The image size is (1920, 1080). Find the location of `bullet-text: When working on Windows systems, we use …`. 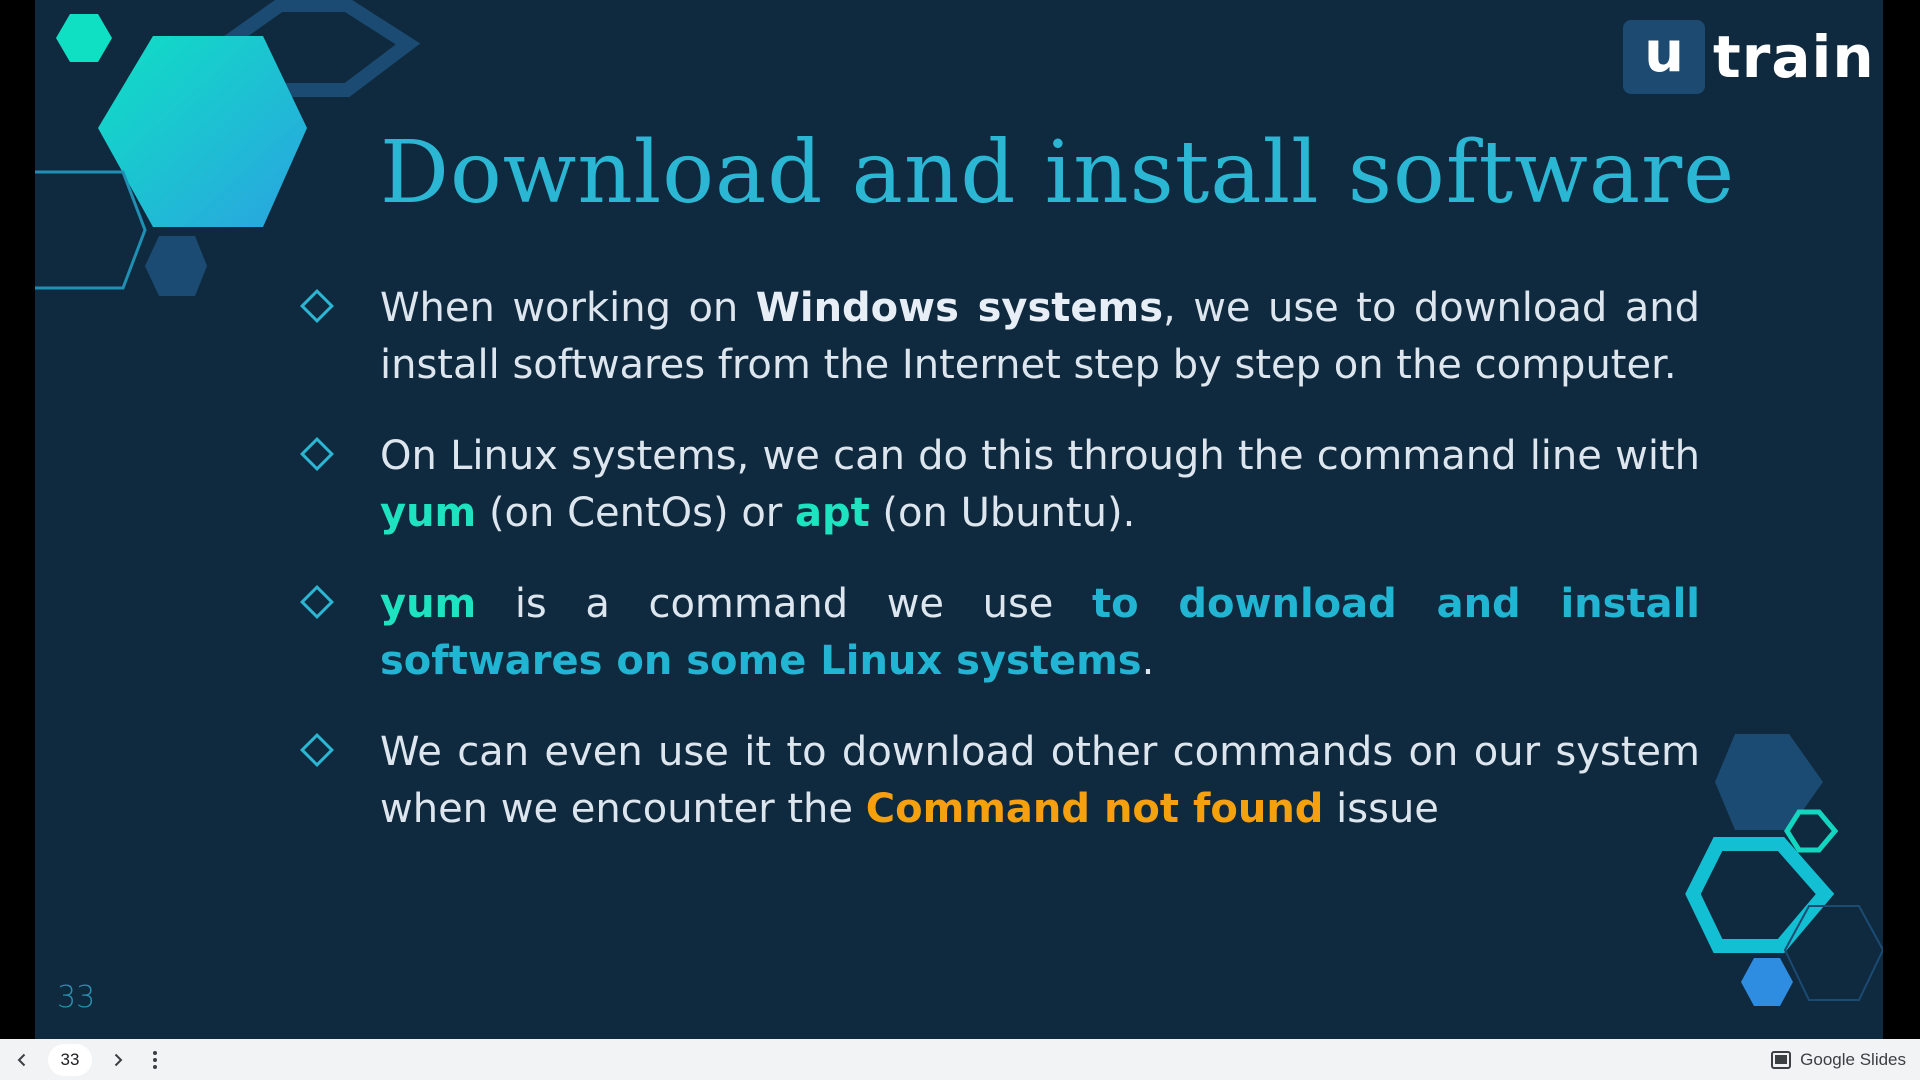

bullet-text: When working on Windows systems, we use … is located at coordinates (1040, 337).